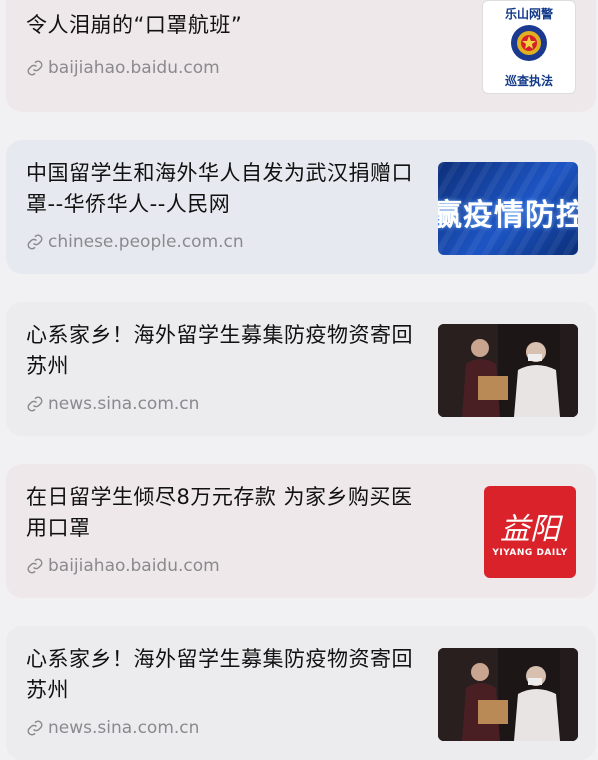 Image resolution: width=598 pixels, height=760 pixels. Describe the element at coordinates (508, 215) in the screenshot. I see `epidemic-banner-image: 赢疫情防控` at that location.